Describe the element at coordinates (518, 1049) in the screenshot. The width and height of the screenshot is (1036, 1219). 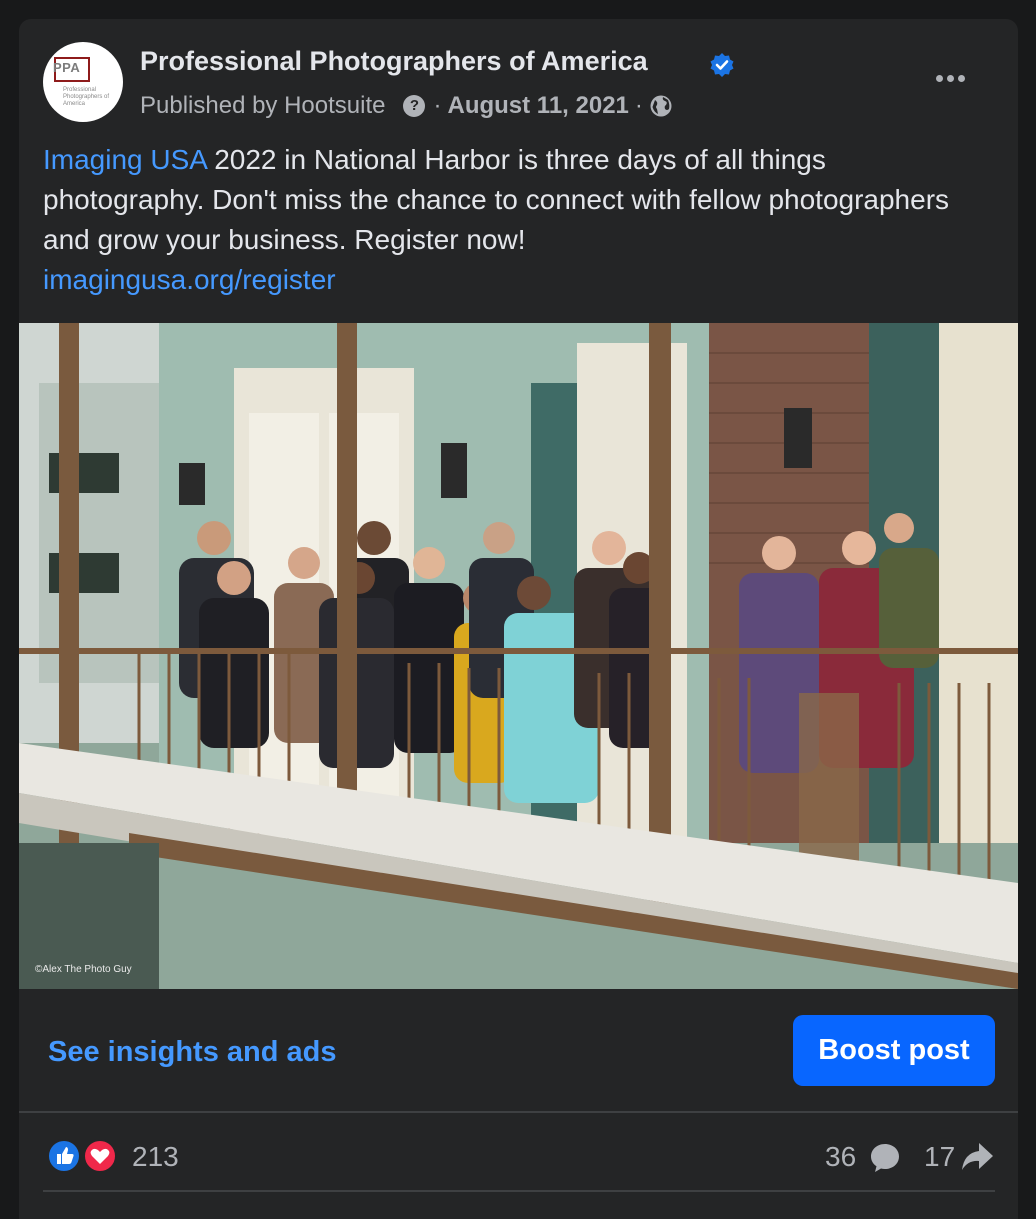
I see `insights-bar: See insights and ads Boost post` at that location.